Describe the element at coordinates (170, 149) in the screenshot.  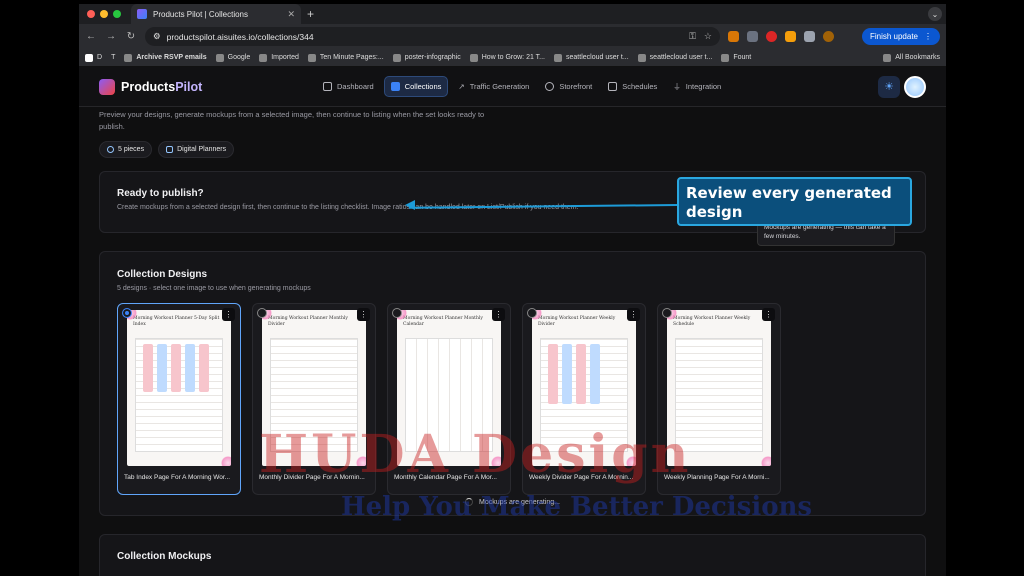
I see `tag-icon` at that location.